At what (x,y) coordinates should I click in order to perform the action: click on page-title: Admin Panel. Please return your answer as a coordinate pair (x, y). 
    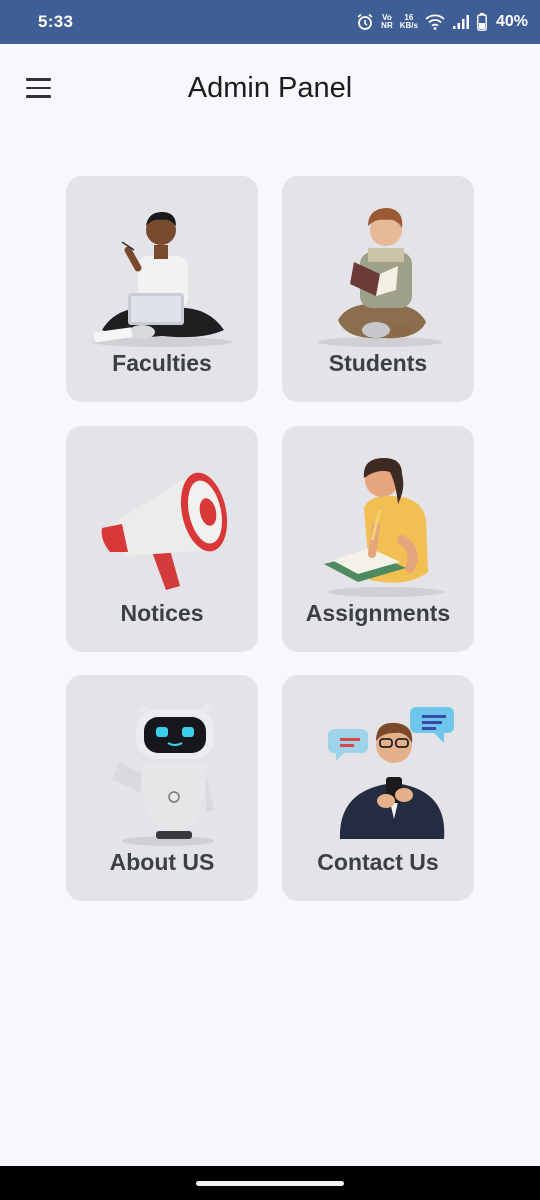
    Looking at the image, I should click on (270, 88).